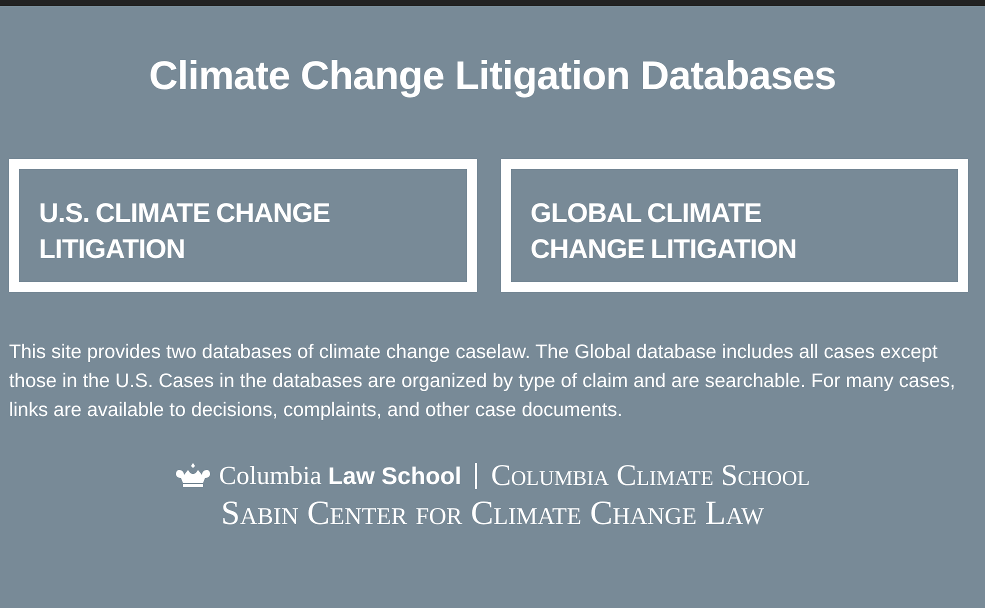 This screenshot has height=608, width=985. What do you see at coordinates (492, 514) in the screenshot?
I see `center-name: Sabin Center for Climate Change Law` at bounding box center [492, 514].